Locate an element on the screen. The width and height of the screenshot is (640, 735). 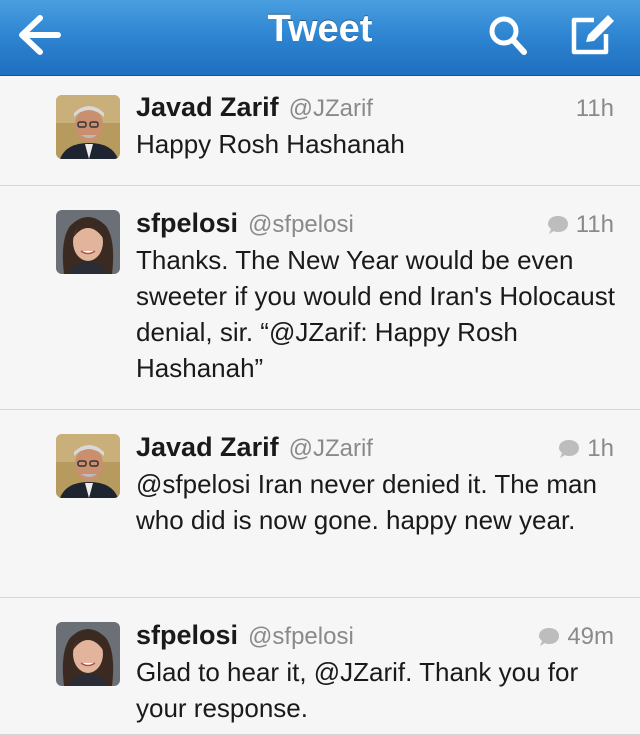
page-title: Tweet is located at coordinates (320, 29).